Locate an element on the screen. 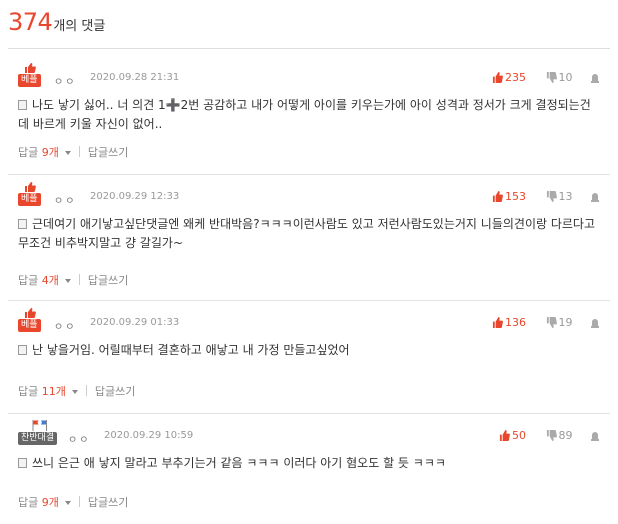  reply-toggle: 답글 11개 is located at coordinates (48, 391).